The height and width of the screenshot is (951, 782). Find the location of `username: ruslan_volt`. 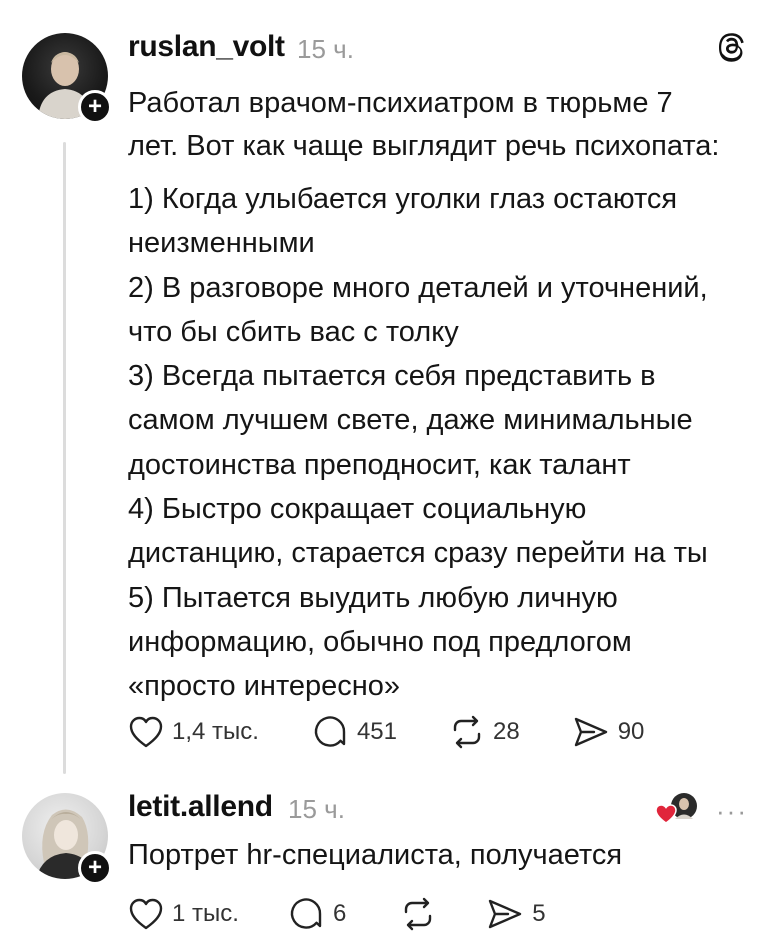

username: ruslan_volt is located at coordinates (206, 47).